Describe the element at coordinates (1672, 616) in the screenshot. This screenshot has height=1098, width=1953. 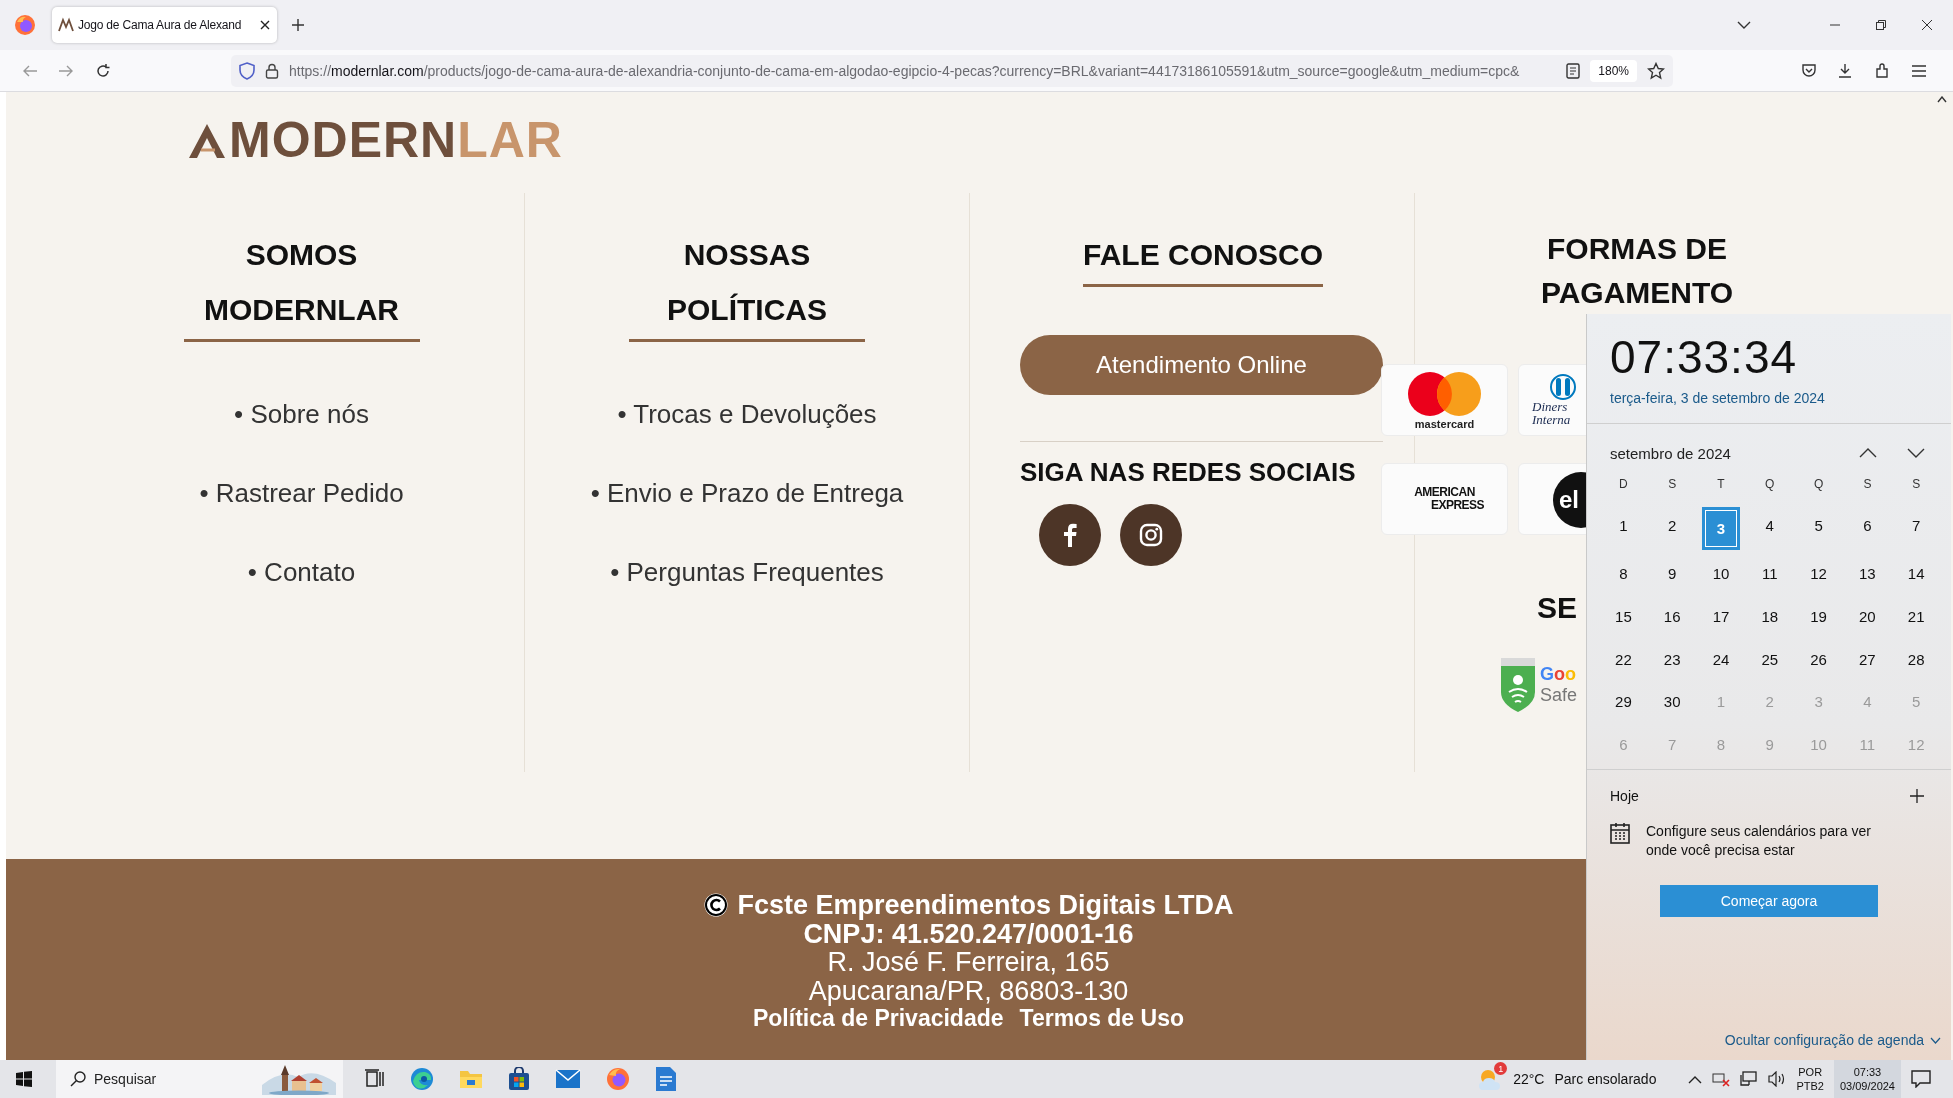
I see `calendar-day: 16` at that location.